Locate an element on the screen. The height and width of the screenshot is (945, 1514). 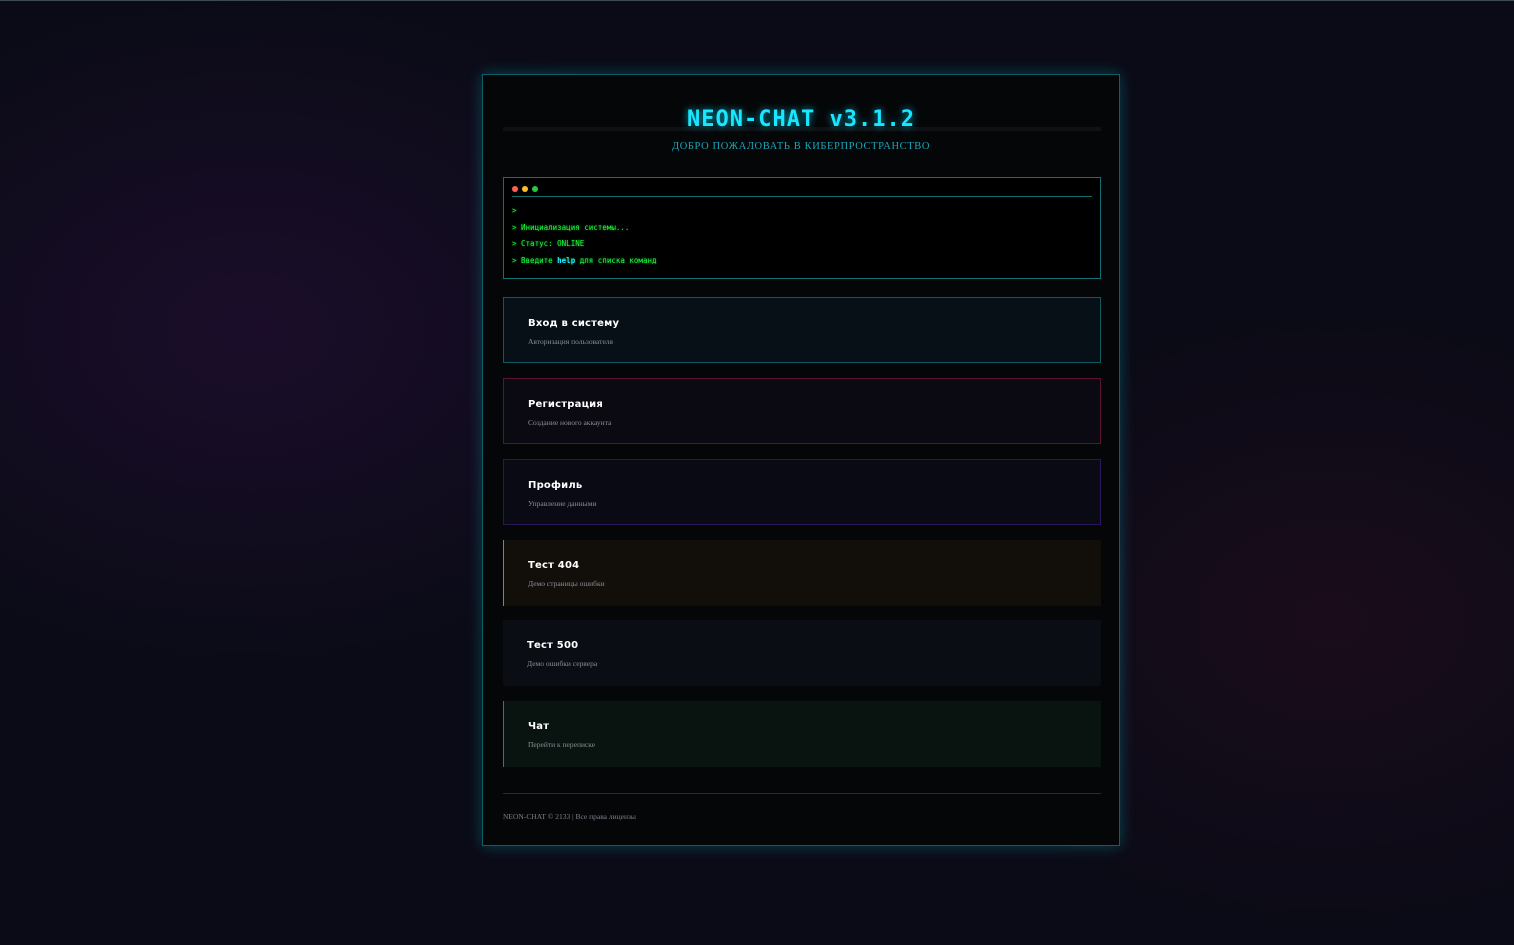
dot-green-icon is located at coordinates (535, 189).